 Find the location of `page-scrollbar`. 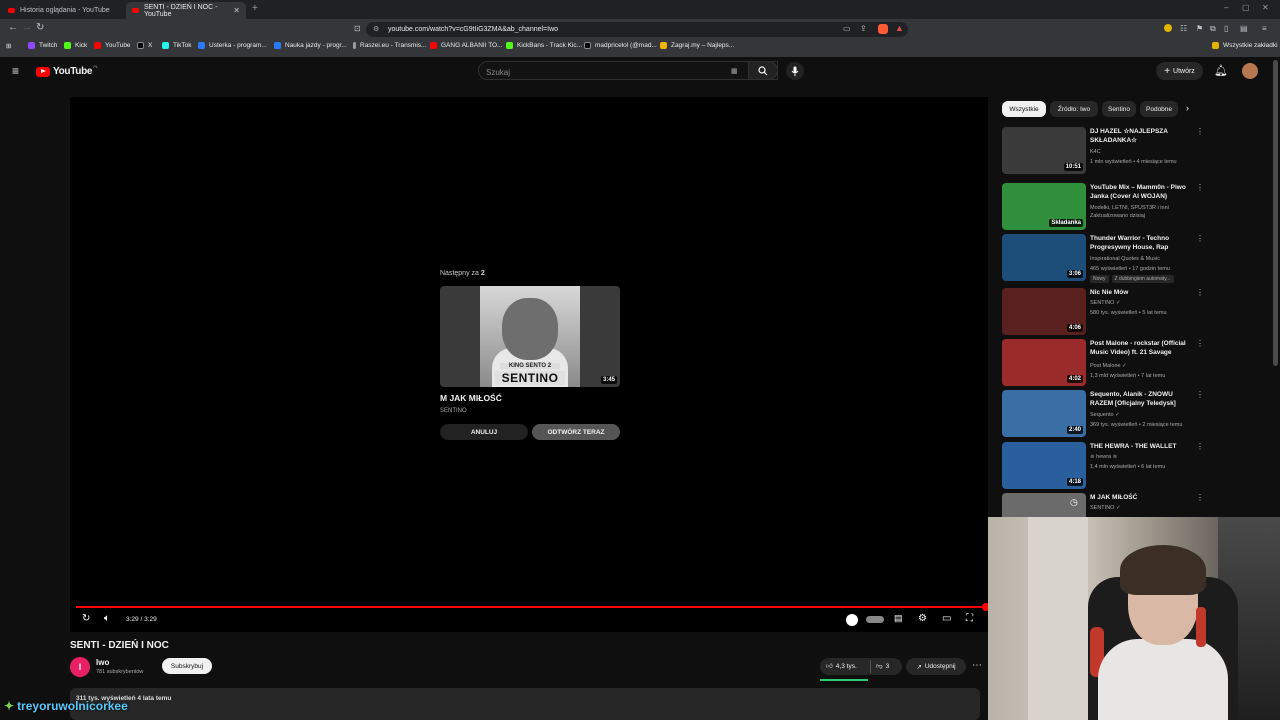

page-scrollbar is located at coordinates (1275, 213).